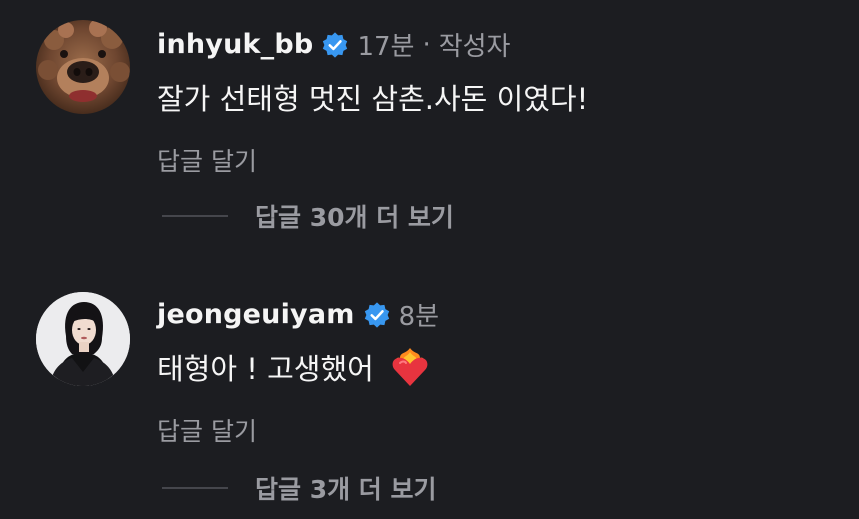 The height and width of the screenshot is (519, 859). What do you see at coordinates (386, 47) in the screenshot?
I see `timestamp: 17분` at bounding box center [386, 47].